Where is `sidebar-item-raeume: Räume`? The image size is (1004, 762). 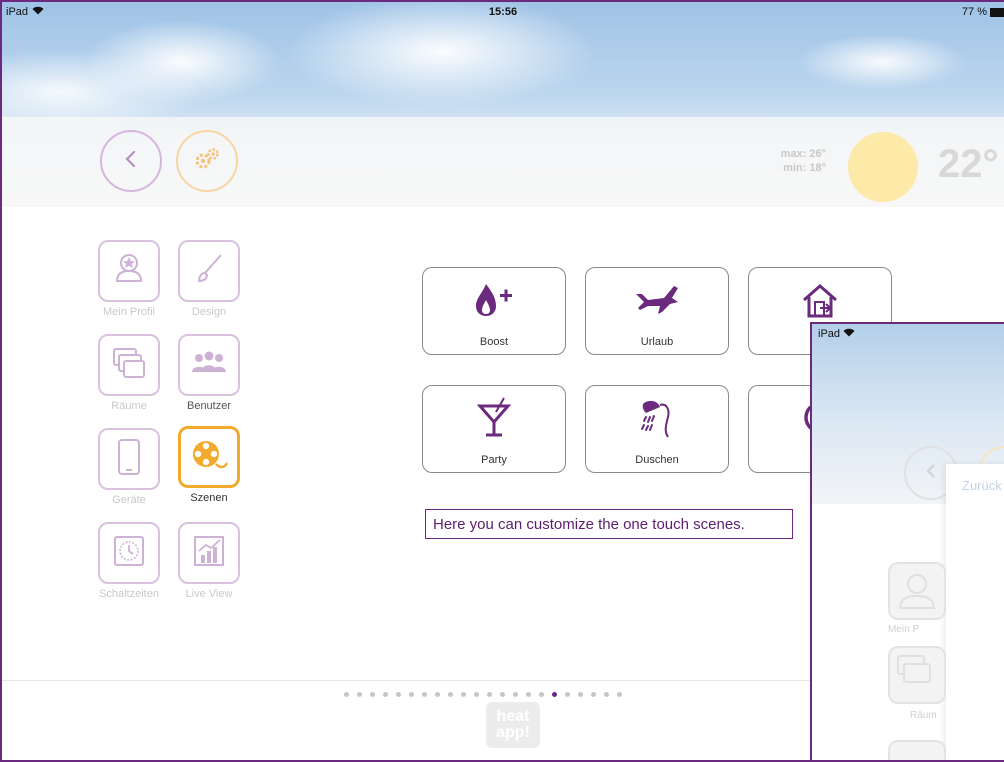
sidebar-item-raeume: Räume is located at coordinates (129, 373).